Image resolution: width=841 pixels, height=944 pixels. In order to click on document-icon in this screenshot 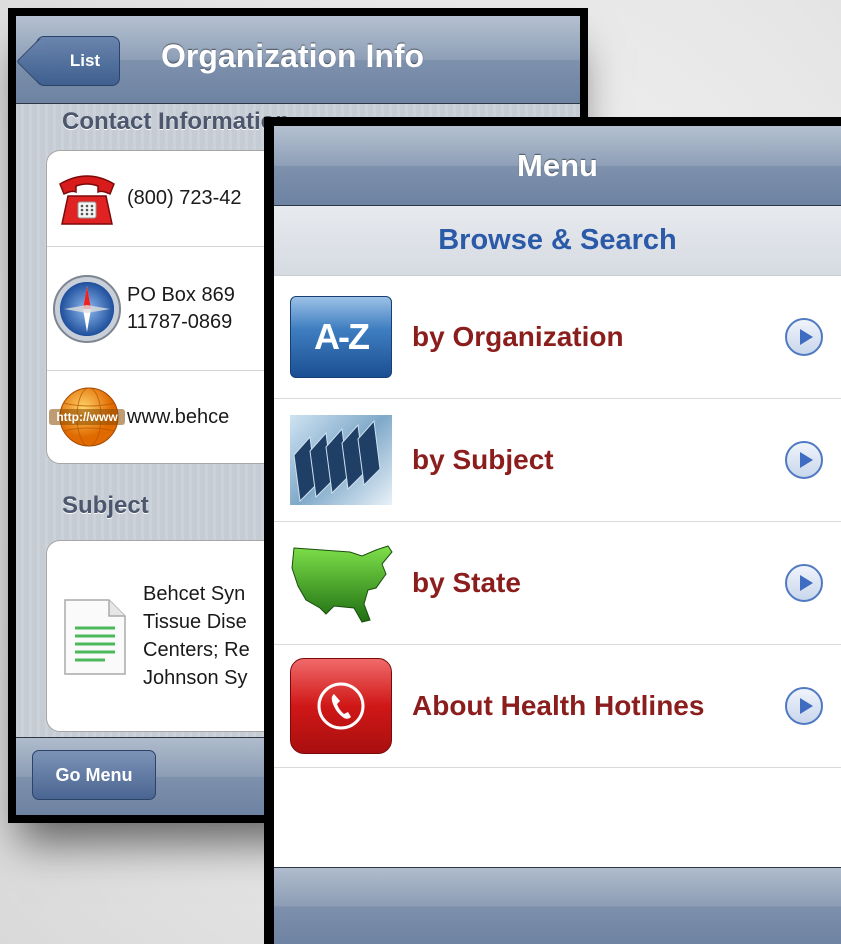, I will do `click(95, 636)`.